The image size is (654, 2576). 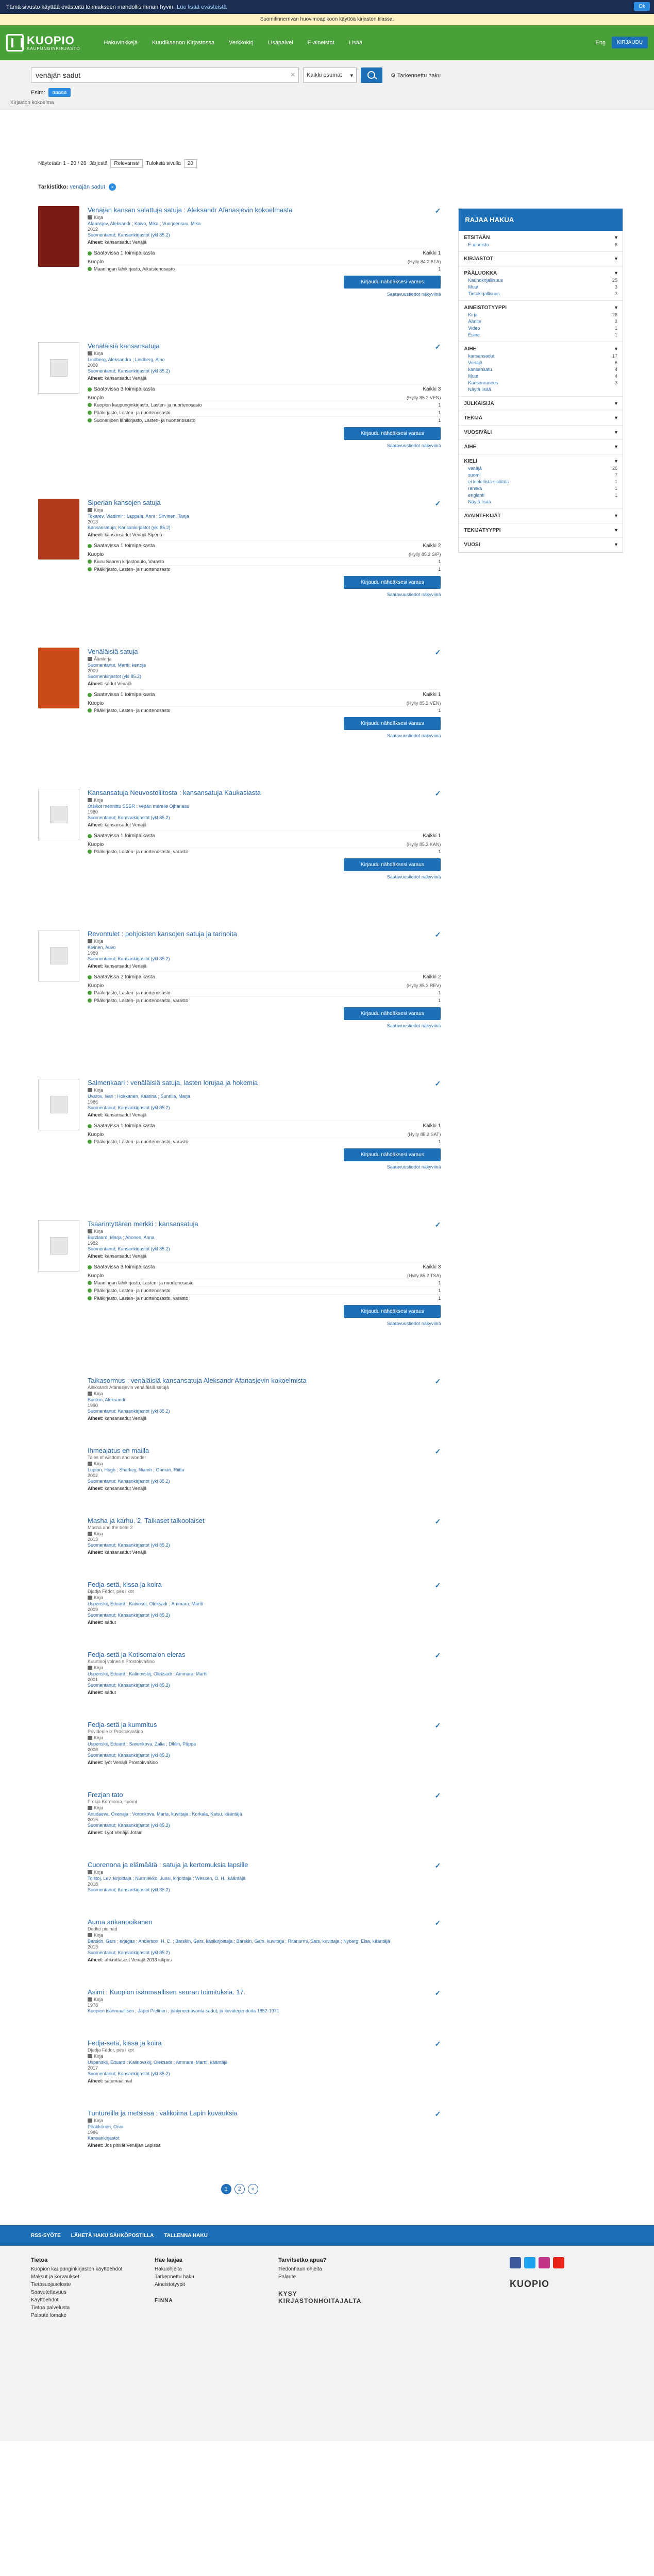 I want to click on nav-item: Lisää, so click(x=356, y=43).